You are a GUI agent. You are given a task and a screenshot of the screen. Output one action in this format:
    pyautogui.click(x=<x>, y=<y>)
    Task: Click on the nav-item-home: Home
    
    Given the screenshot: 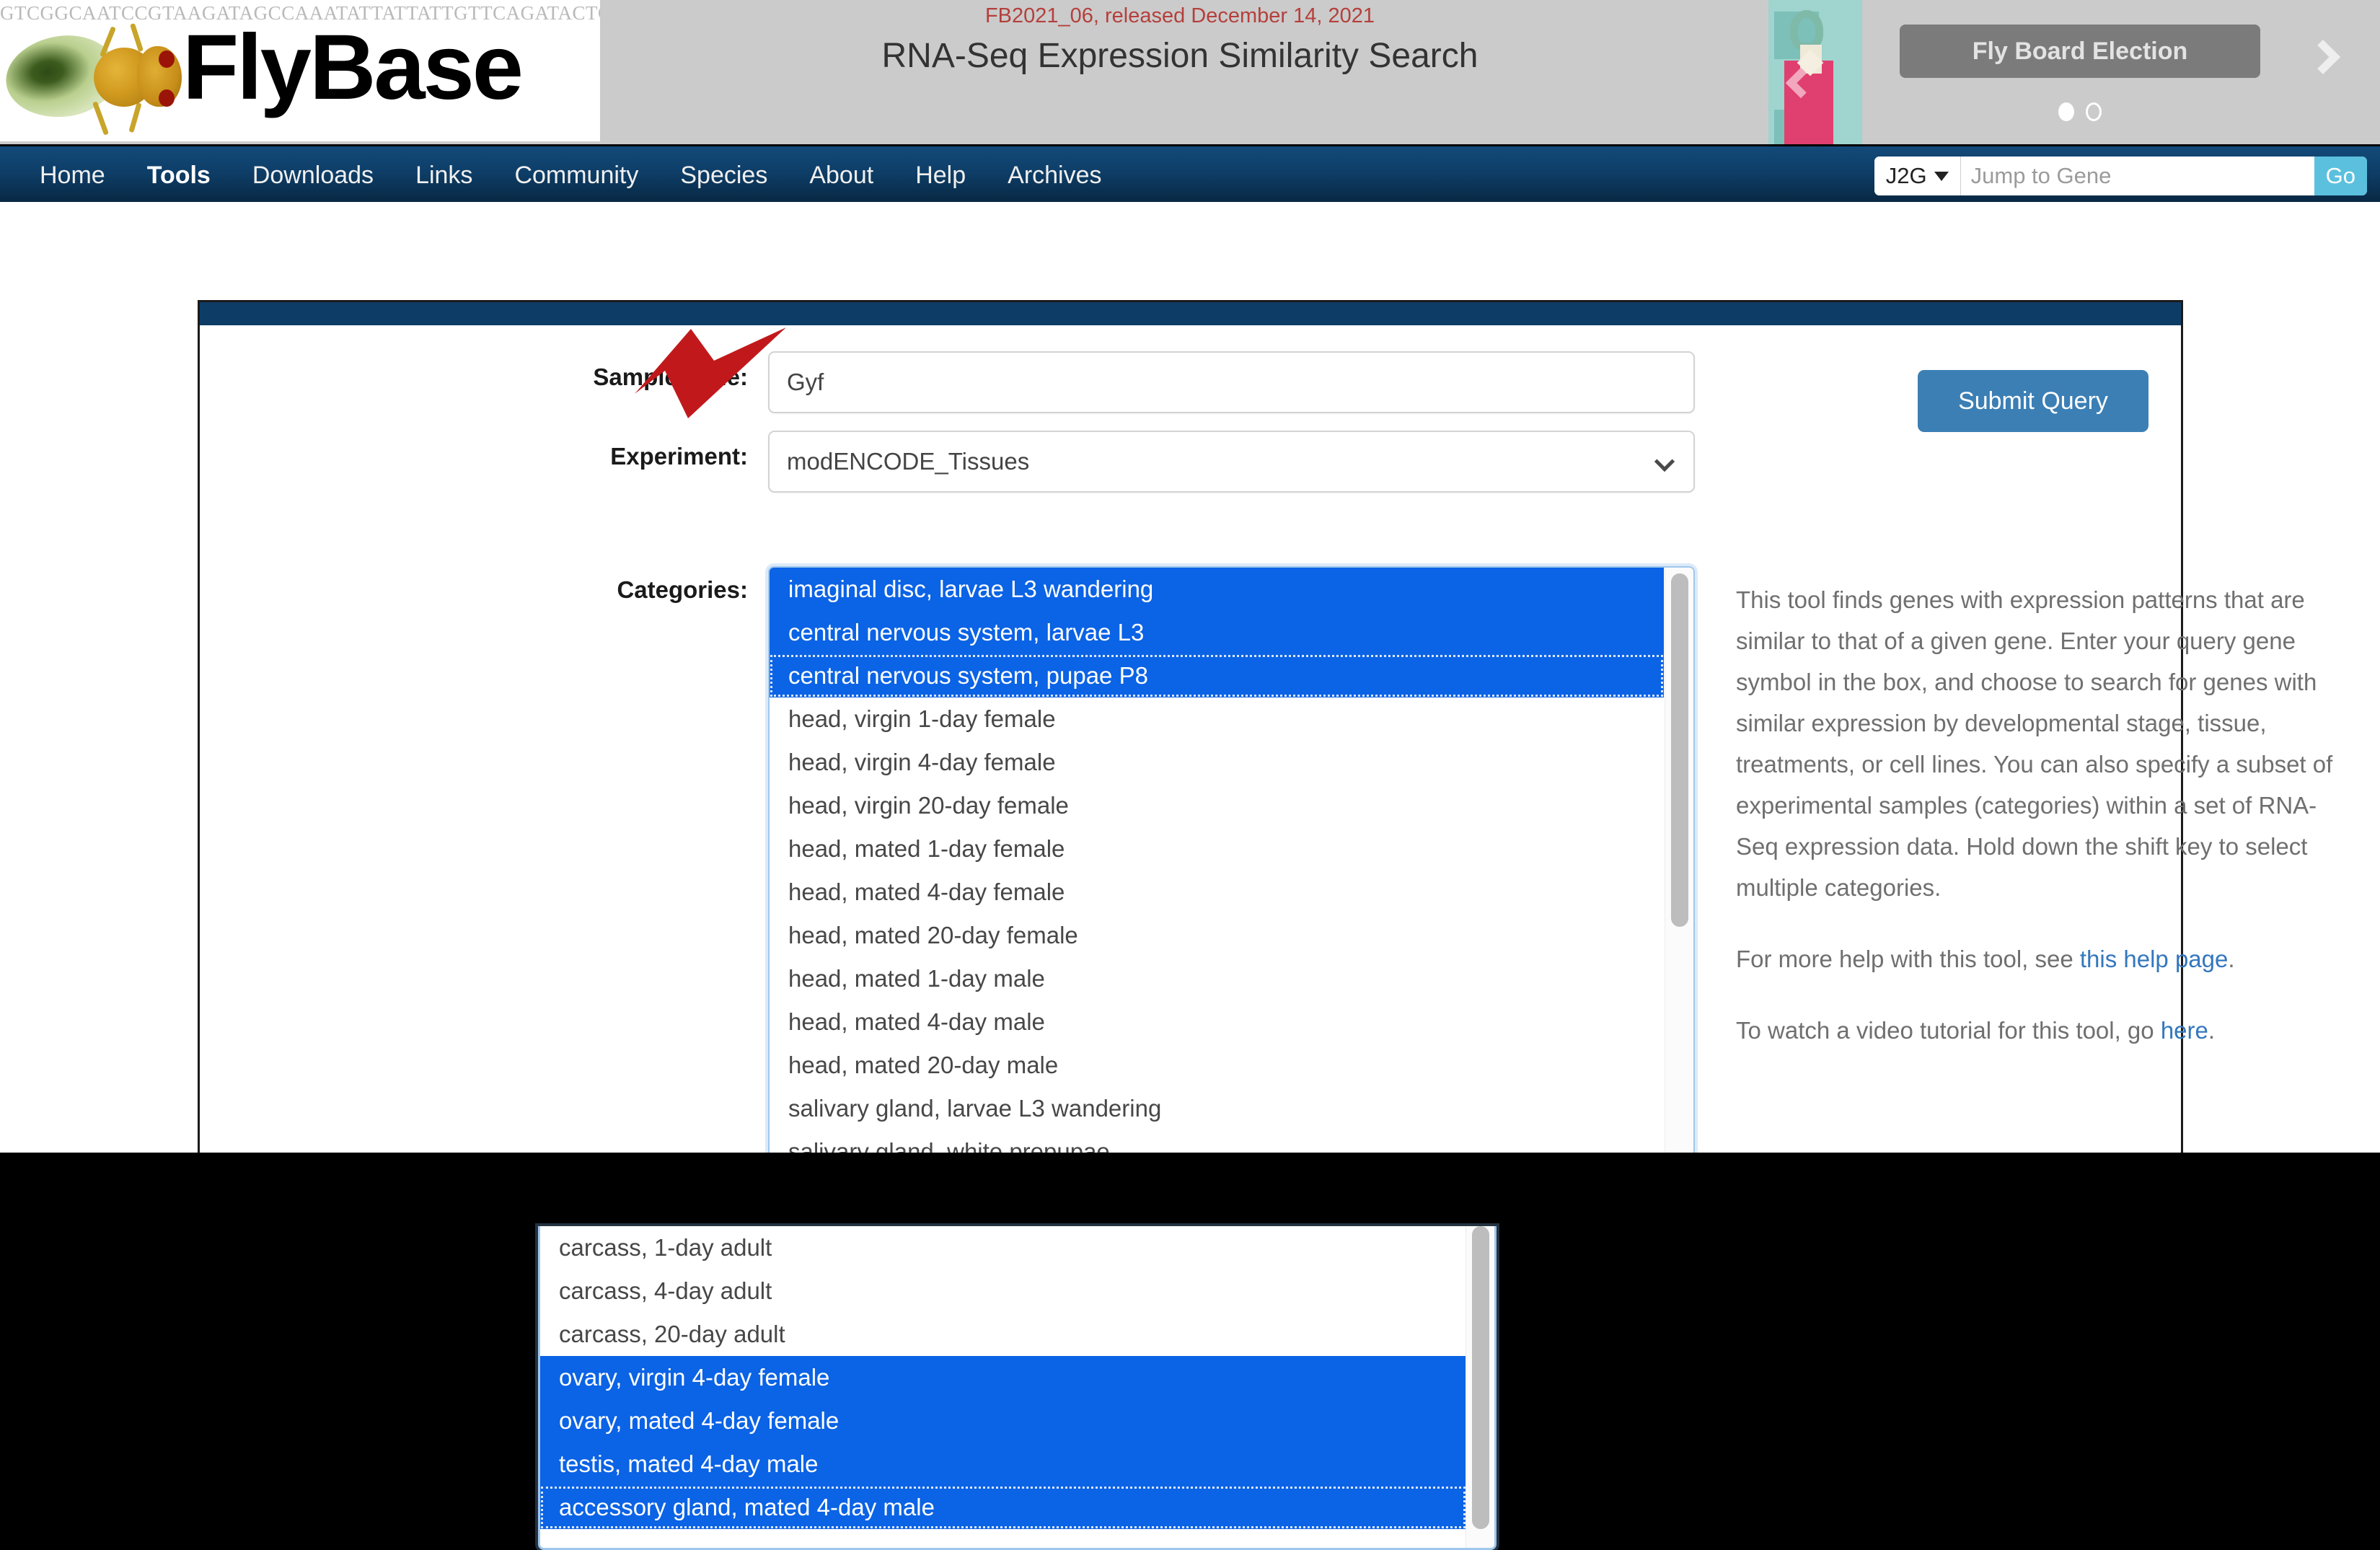 What is the action you would take?
    pyautogui.click(x=72, y=175)
    